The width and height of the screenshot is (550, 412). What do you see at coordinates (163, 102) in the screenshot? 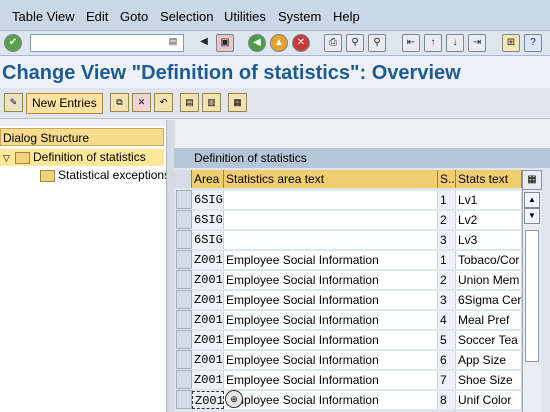
I see `undo-change-icon: ↶` at bounding box center [163, 102].